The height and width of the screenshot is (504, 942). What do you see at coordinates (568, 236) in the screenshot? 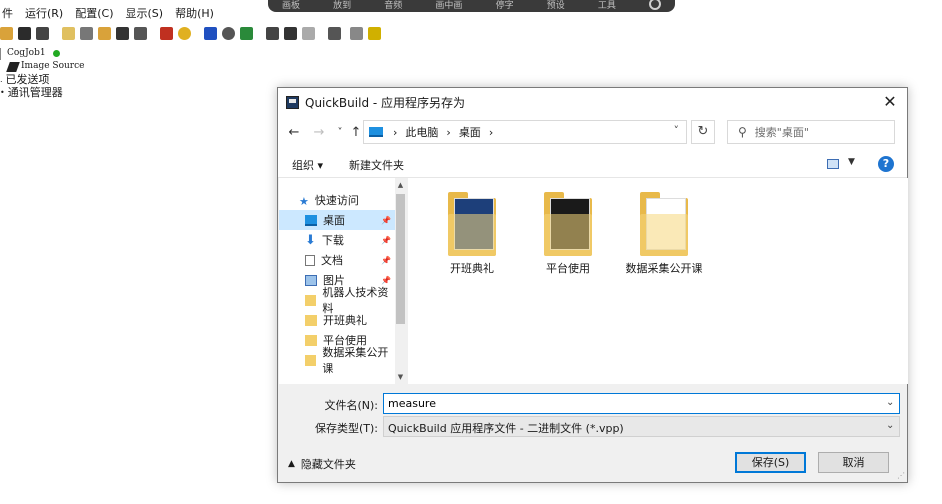
I see `folder-item: 平台使用` at bounding box center [568, 236].